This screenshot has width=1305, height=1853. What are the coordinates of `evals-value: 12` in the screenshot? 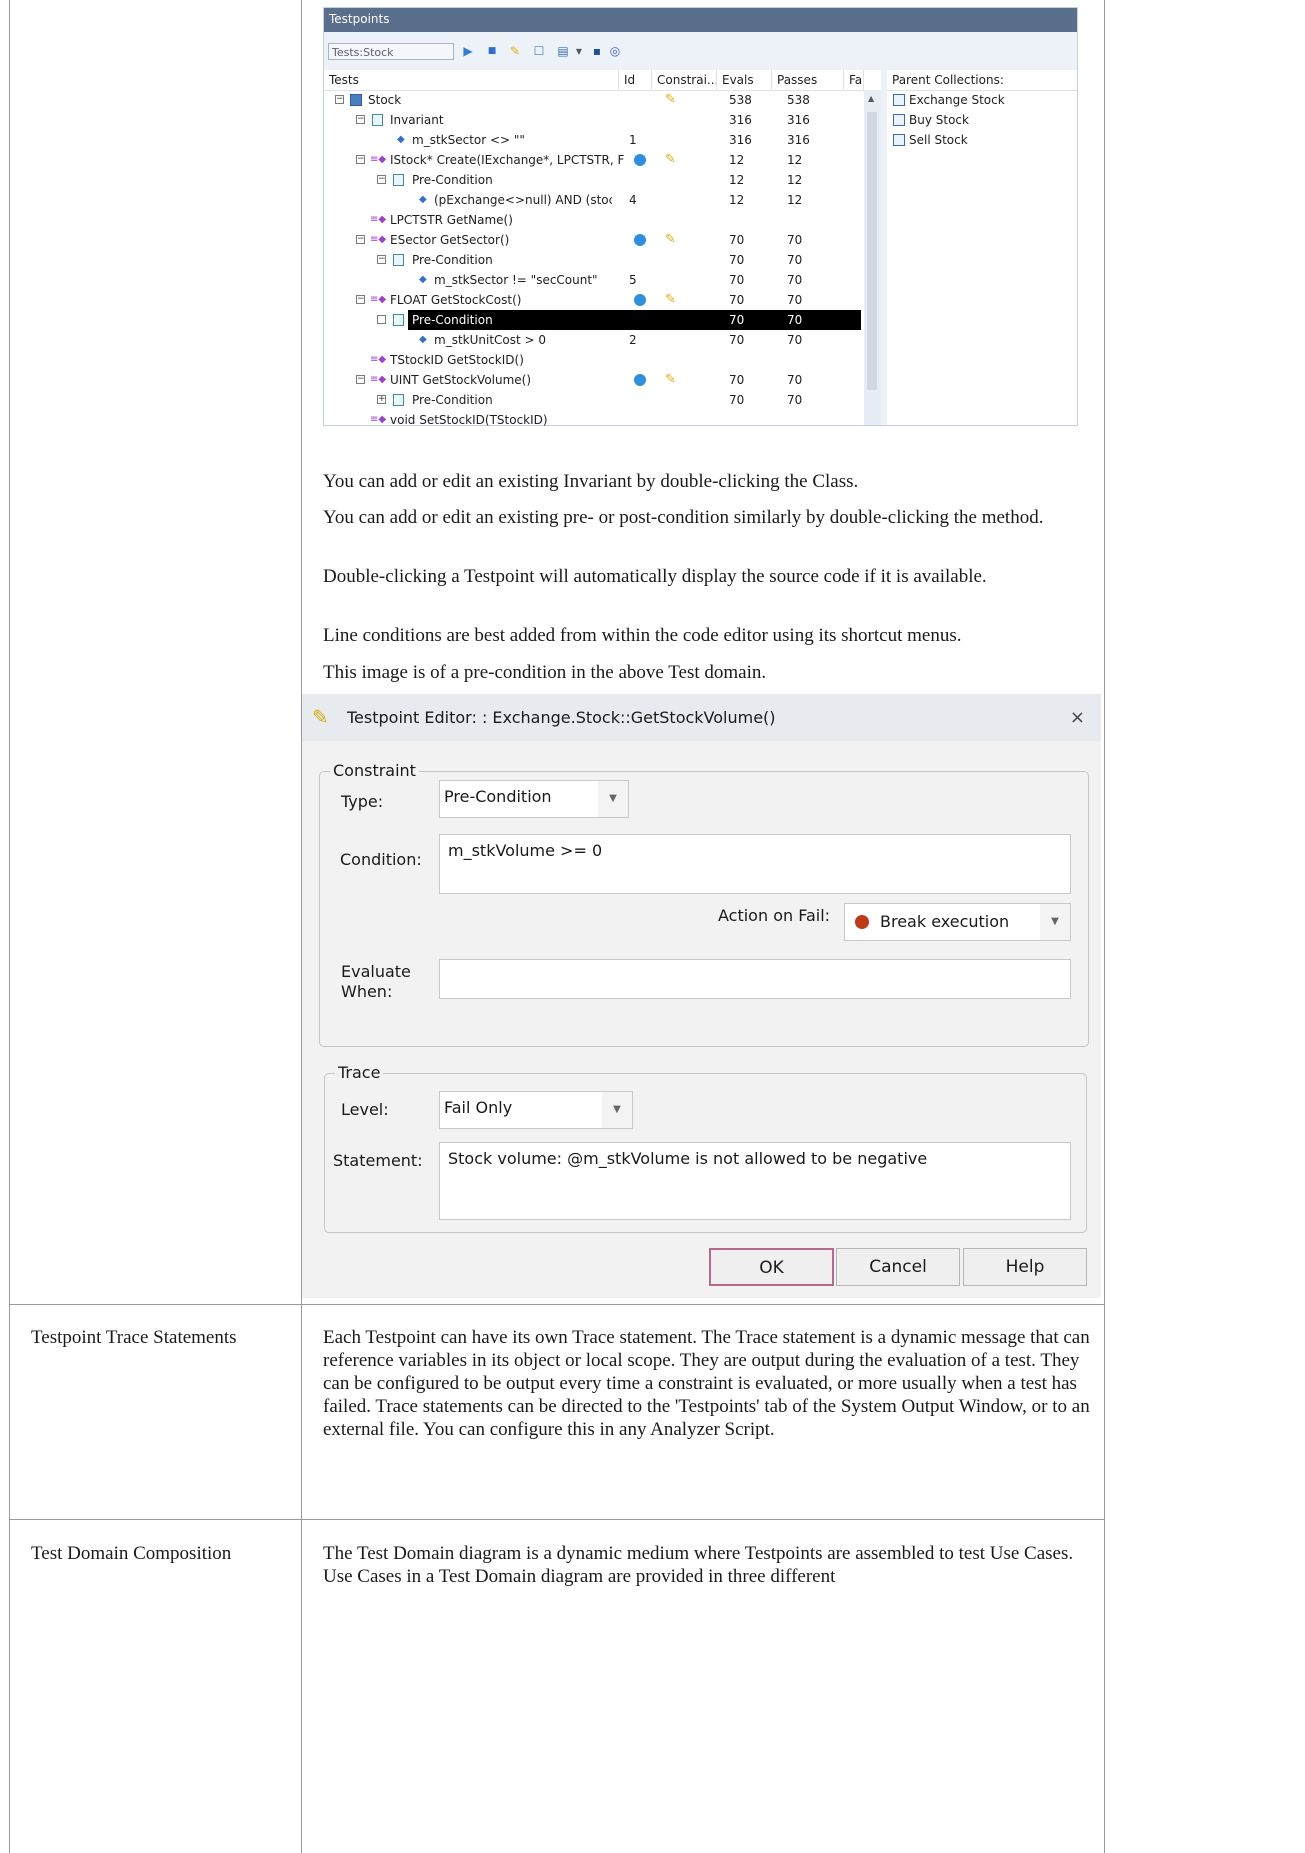 It's located at (737, 160).